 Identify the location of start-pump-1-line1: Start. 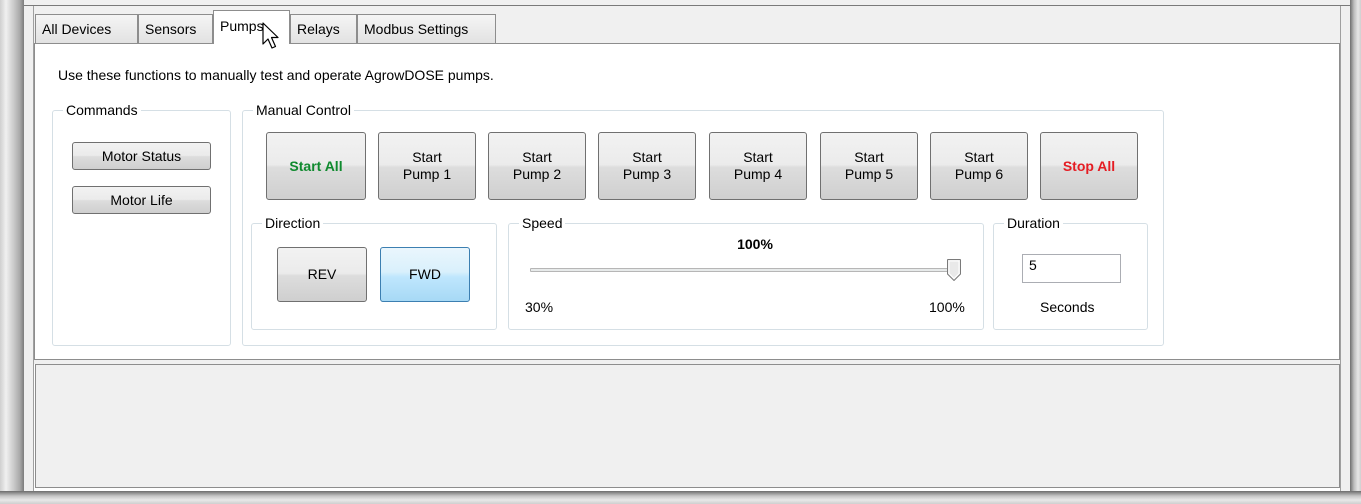
(427, 157).